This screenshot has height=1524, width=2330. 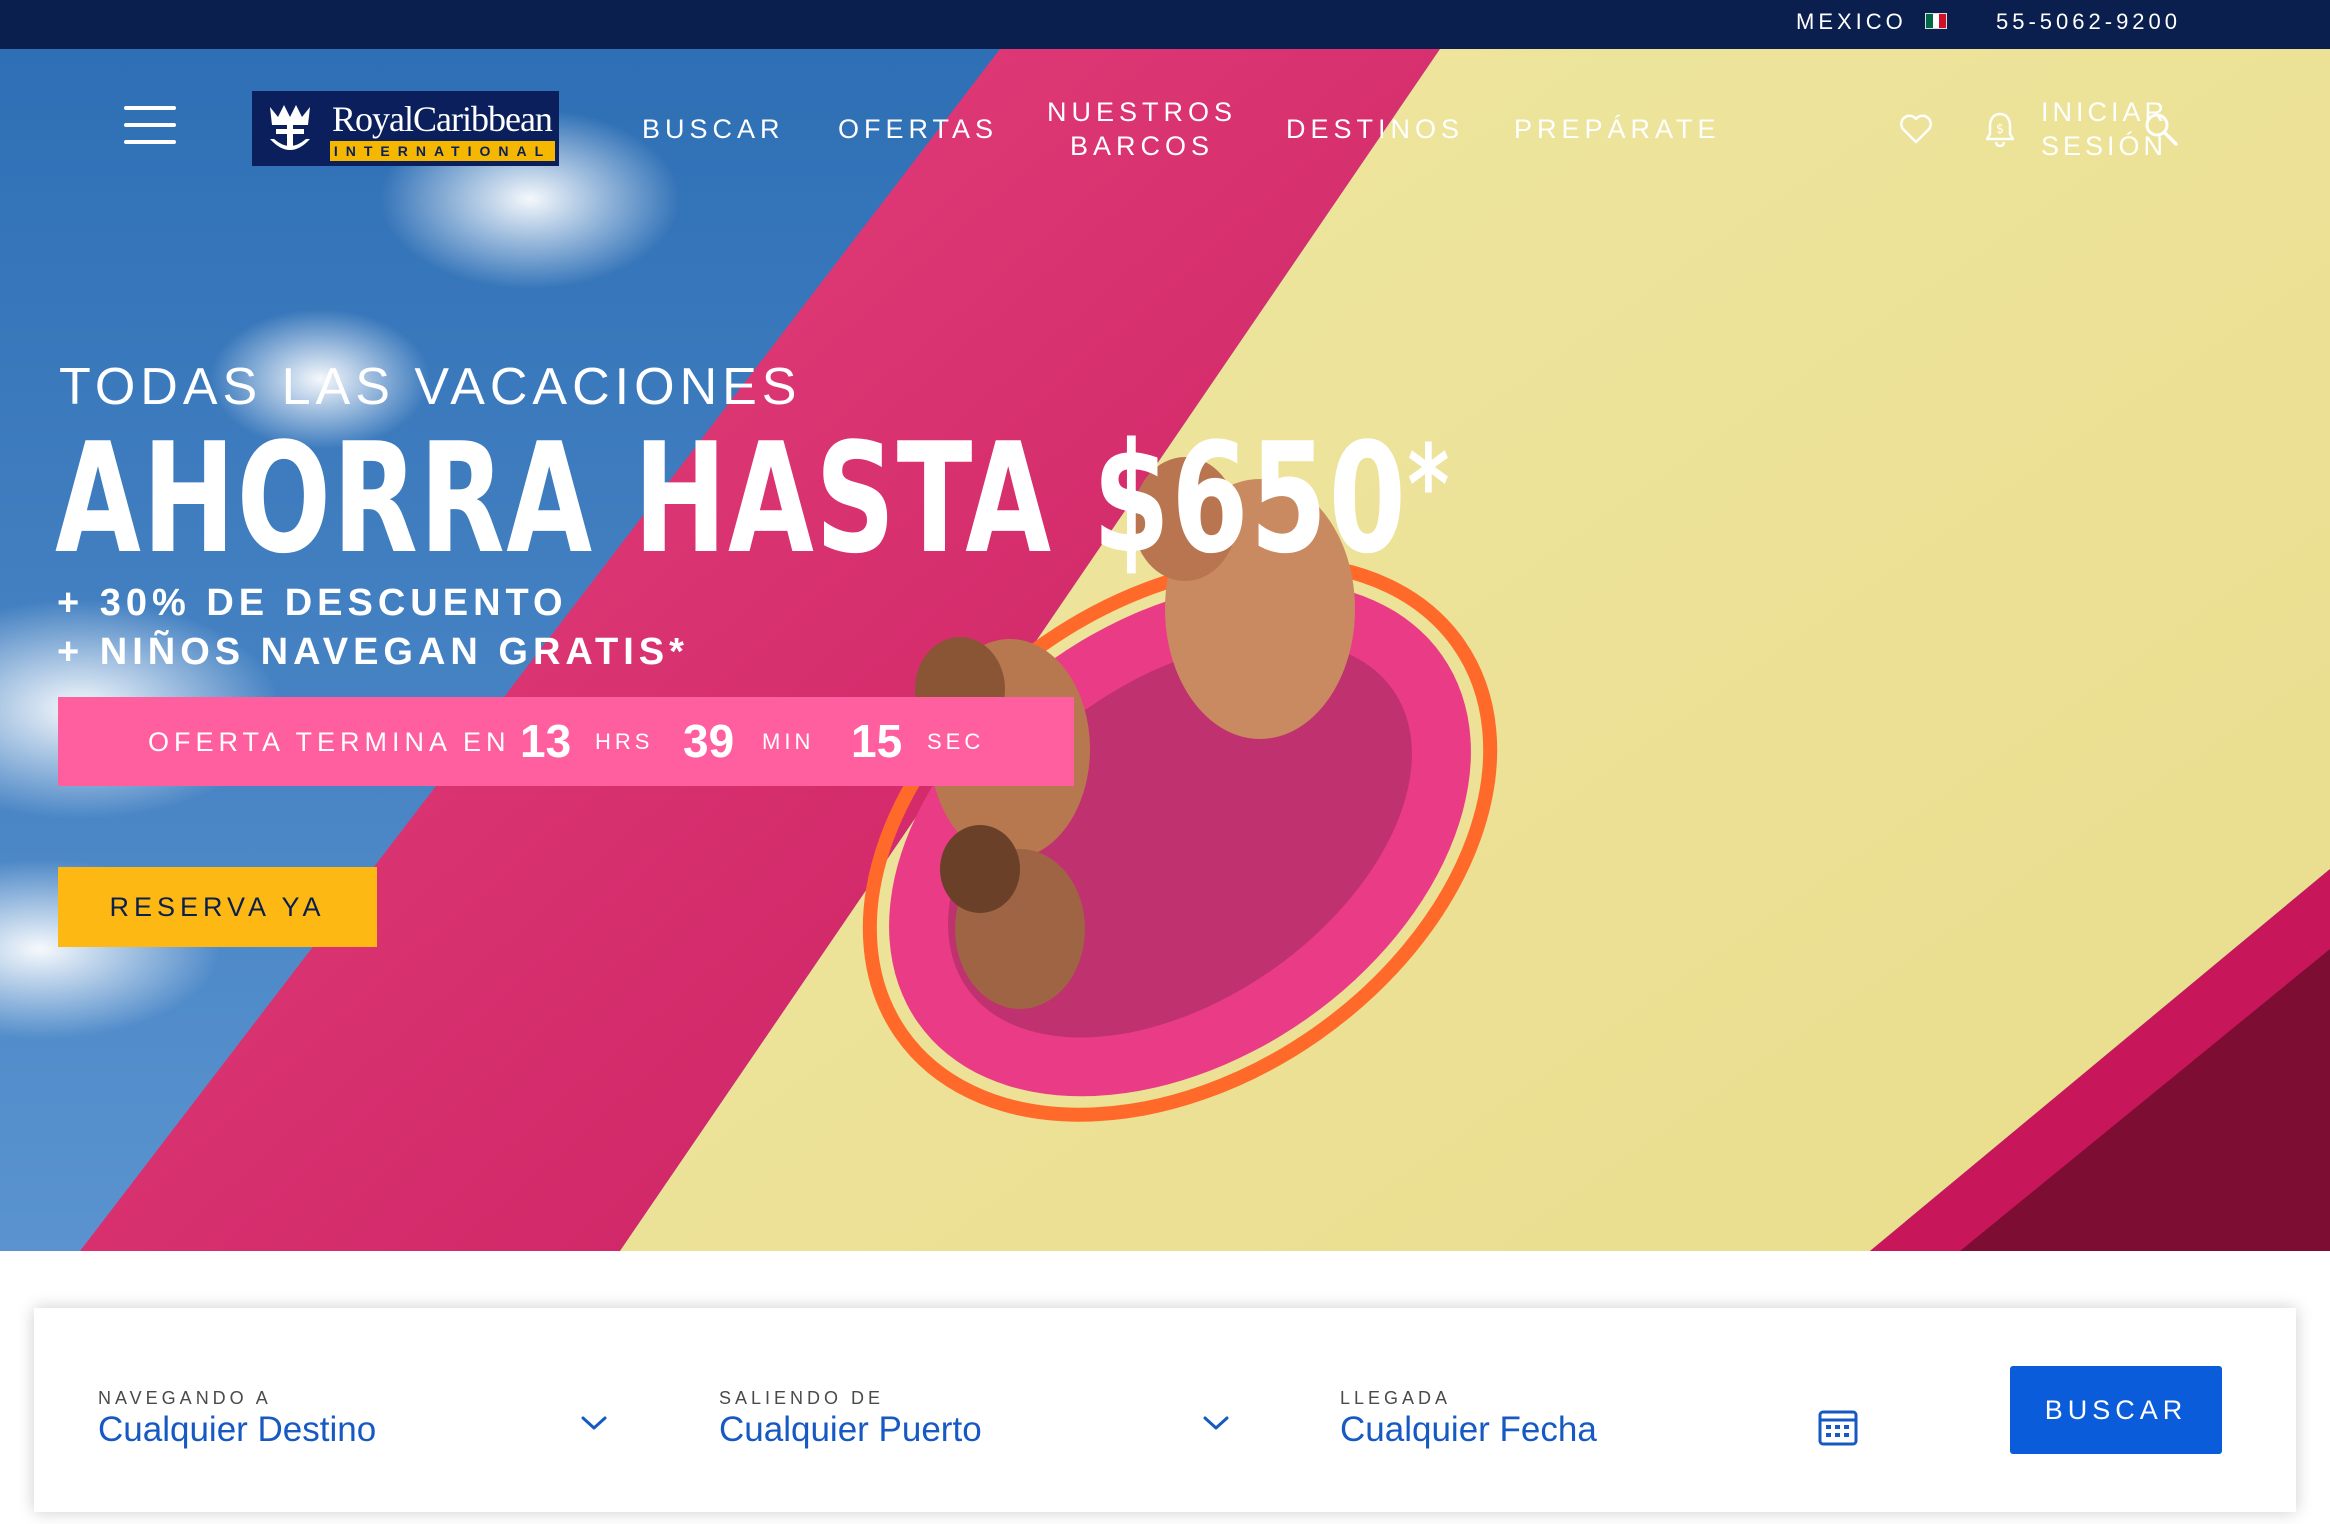 I want to click on countdown-banner: OFERTA TERMINA EN 13 HRS 39 MIN 15 SEC, so click(x=566, y=741).